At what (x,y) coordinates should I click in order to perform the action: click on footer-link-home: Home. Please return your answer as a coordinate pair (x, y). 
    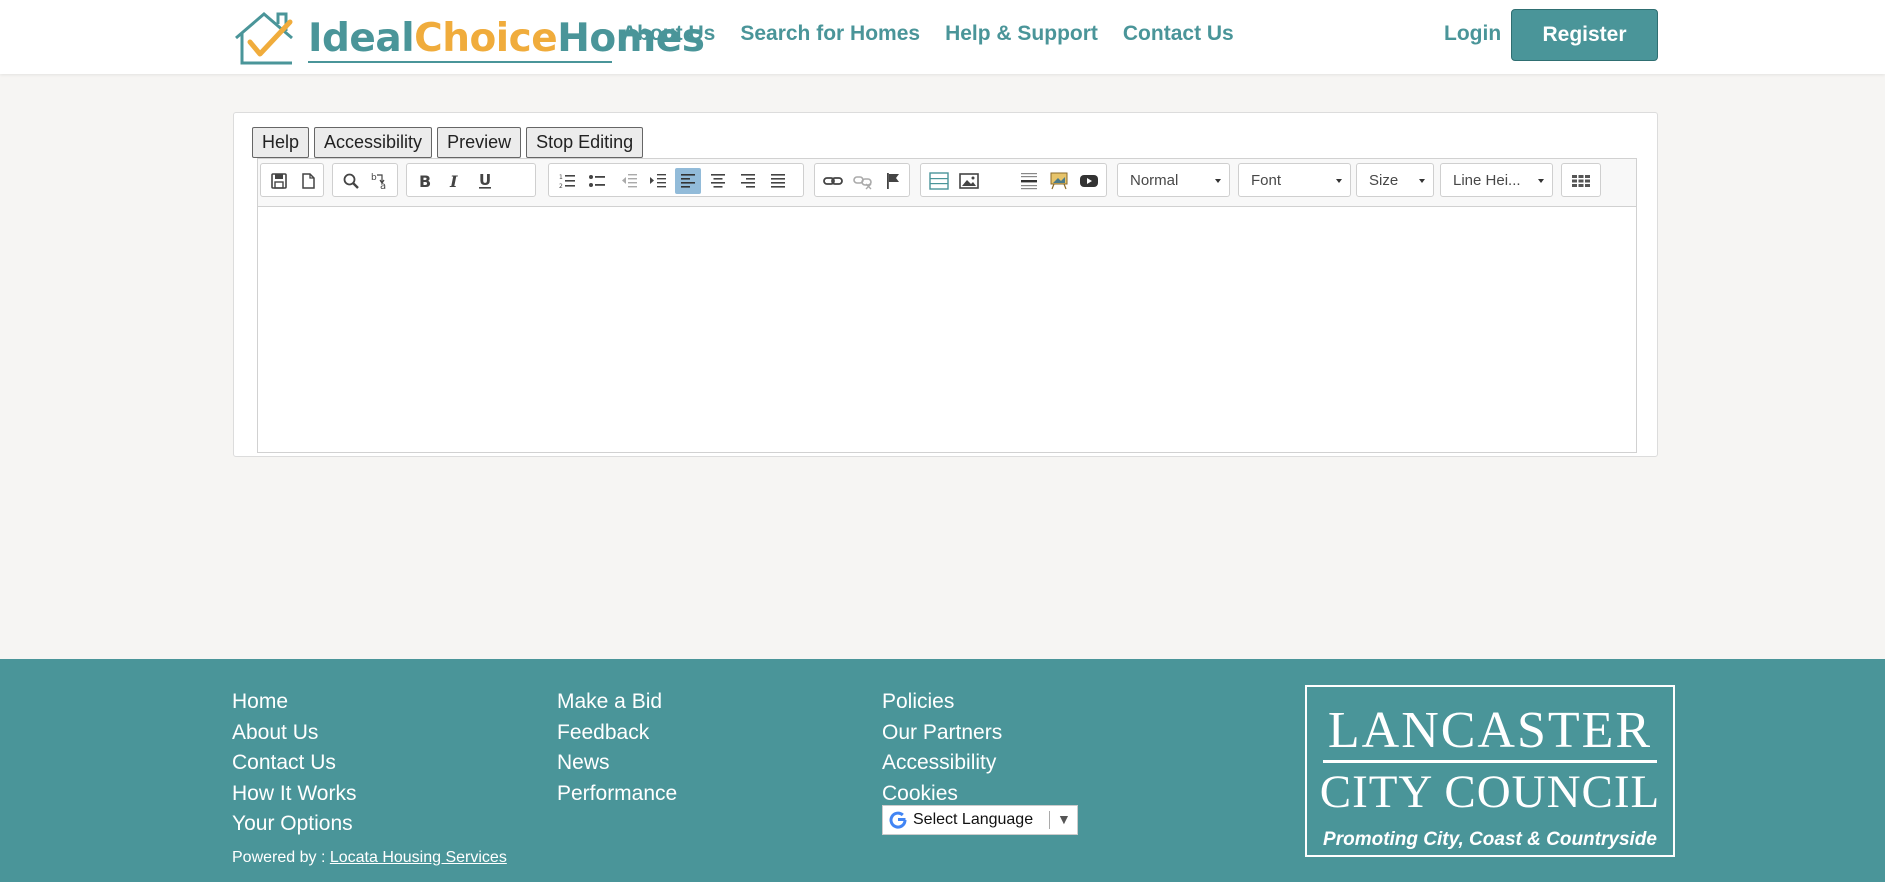
    Looking at the image, I should click on (294, 702).